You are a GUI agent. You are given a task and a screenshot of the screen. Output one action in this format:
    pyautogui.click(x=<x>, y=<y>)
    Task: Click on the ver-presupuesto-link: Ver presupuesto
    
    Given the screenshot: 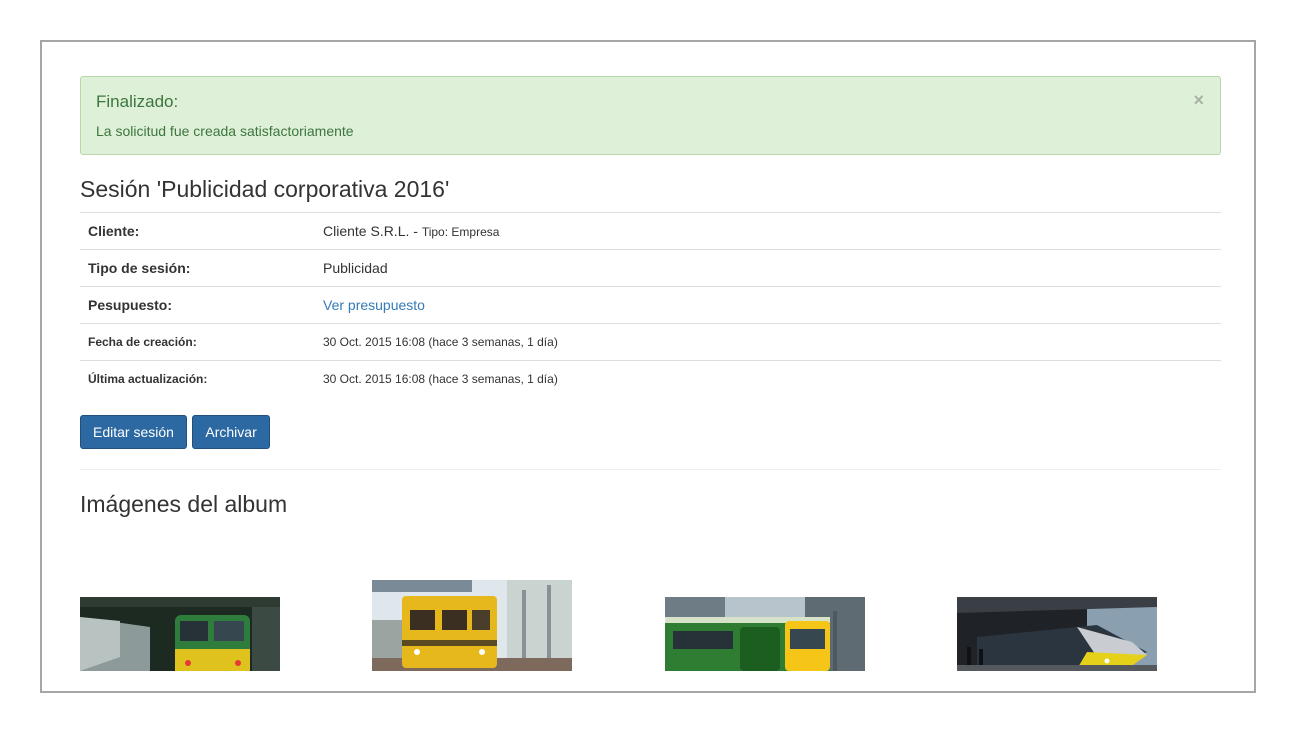 What is the action you would take?
    pyautogui.click(x=374, y=305)
    